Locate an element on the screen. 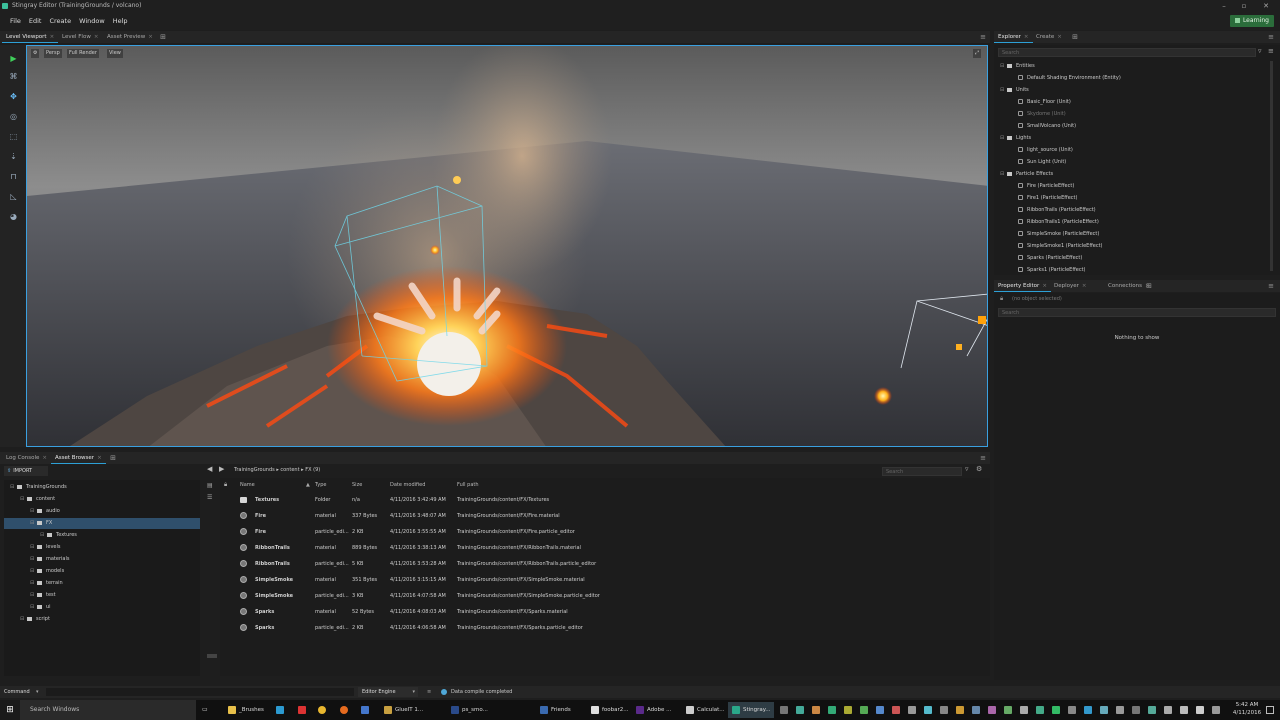  render-mode-button: Full Render is located at coordinates (83, 53).